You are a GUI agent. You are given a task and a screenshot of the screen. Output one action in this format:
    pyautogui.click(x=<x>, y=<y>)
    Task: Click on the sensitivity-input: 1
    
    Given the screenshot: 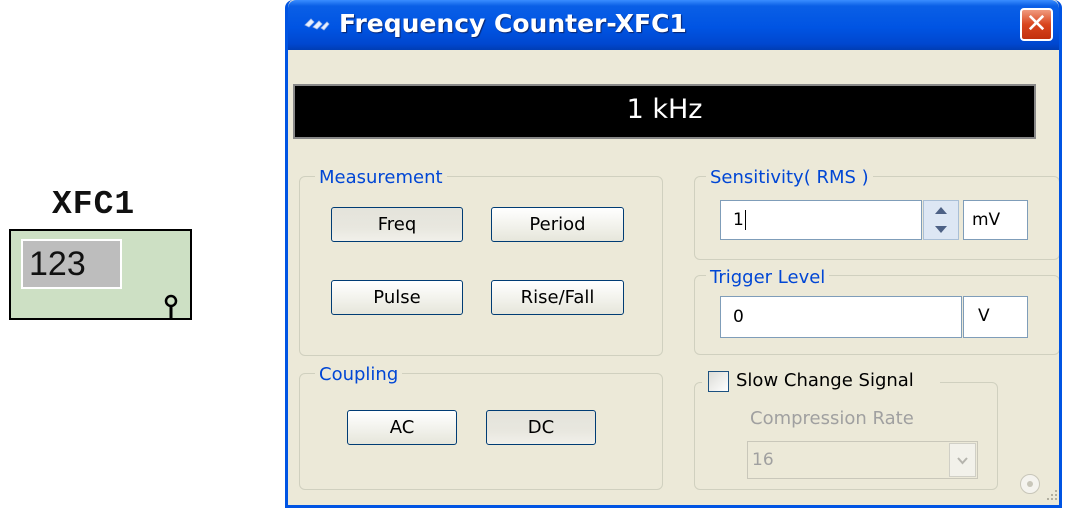 What is the action you would take?
    pyautogui.click(x=821, y=220)
    